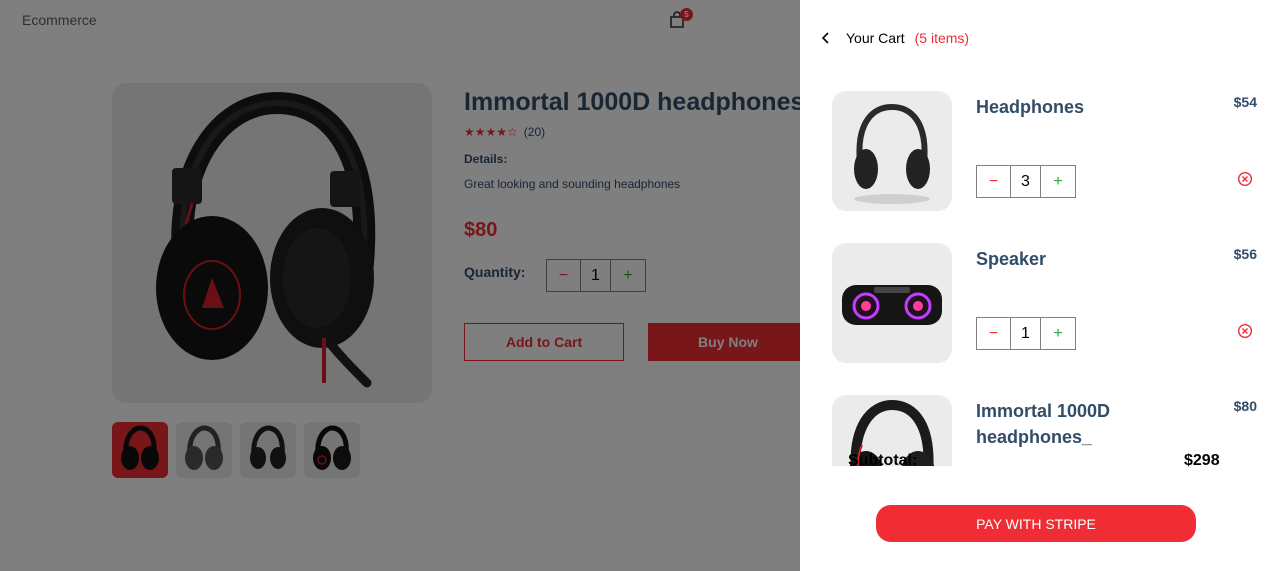 This screenshot has height=571, width=1279. Describe the element at coordinates (1202, 460) in the screenshot. I see `subtotal-value: $298` at that location.